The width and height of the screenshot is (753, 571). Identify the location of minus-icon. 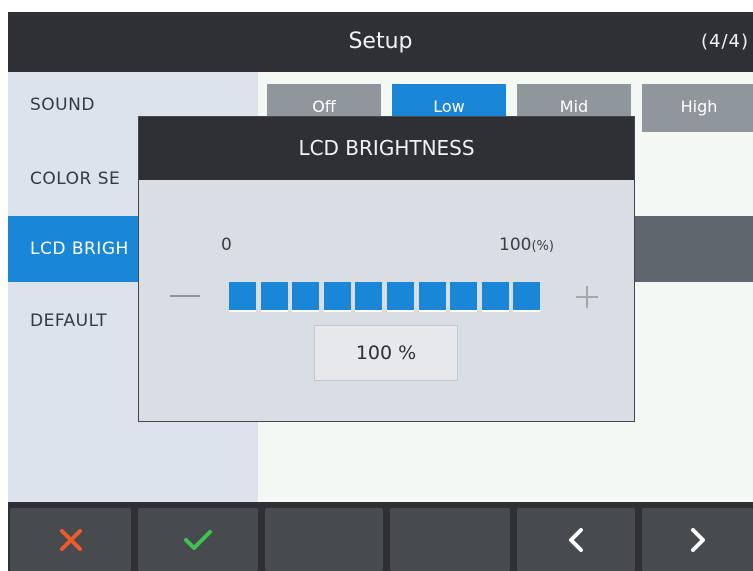
(185, 296).